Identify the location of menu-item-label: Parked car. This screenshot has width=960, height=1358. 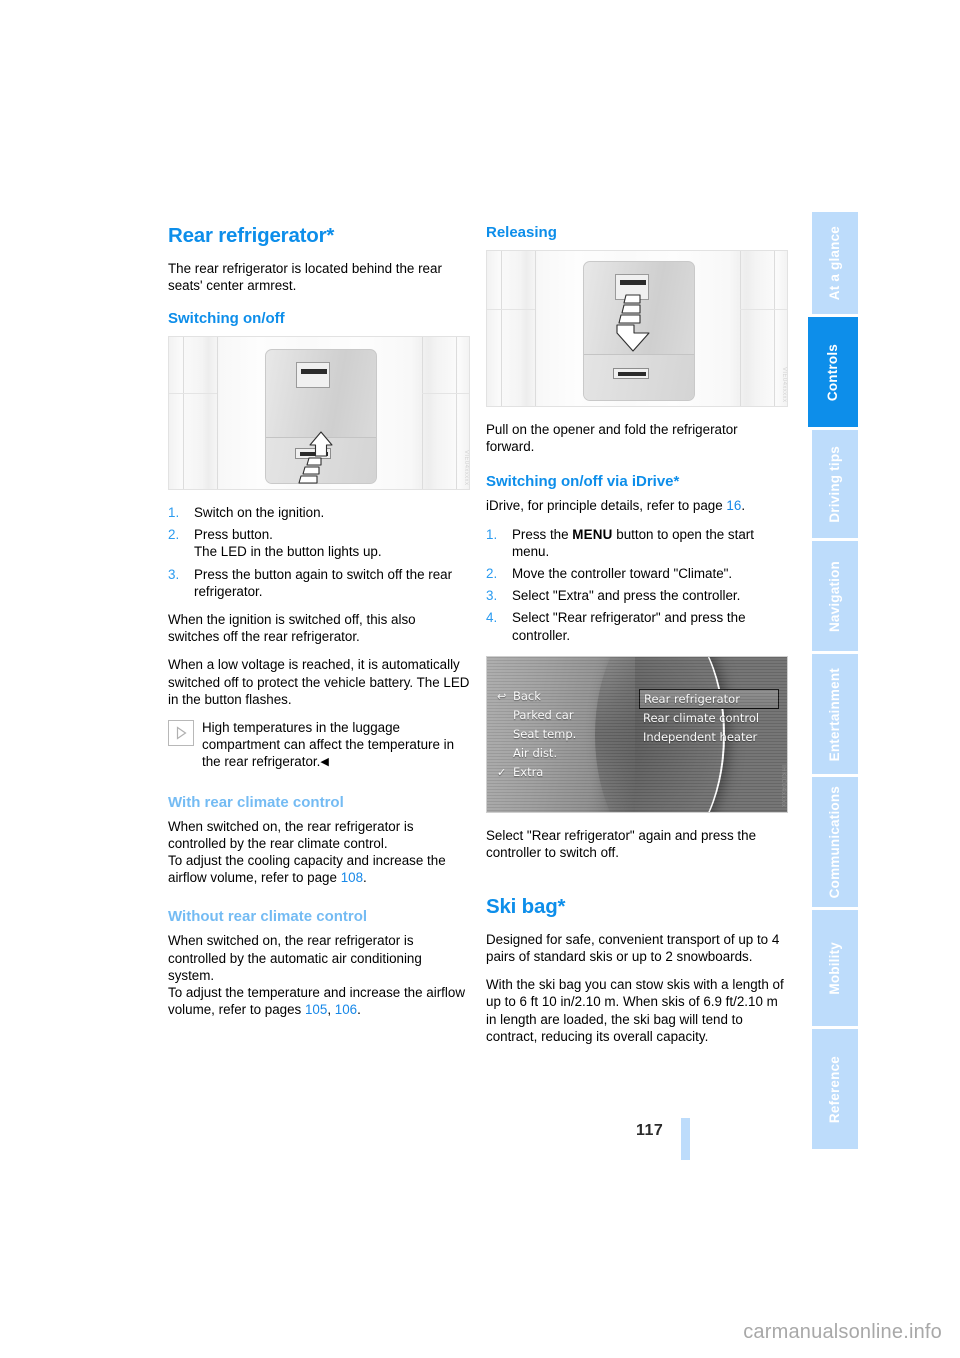
(543, 714).